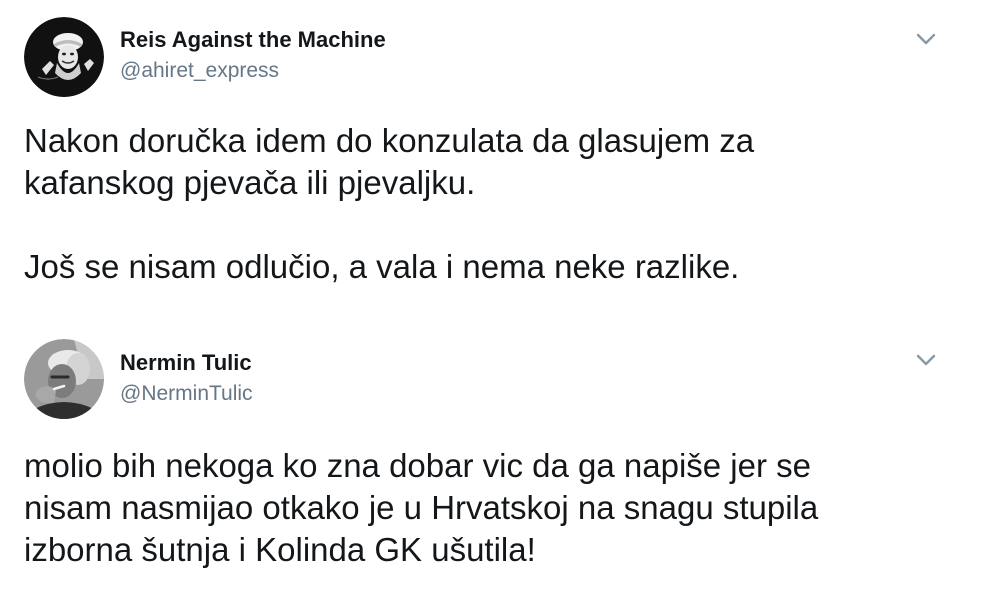  I want to click on paragraph-break, so click(504, 225).